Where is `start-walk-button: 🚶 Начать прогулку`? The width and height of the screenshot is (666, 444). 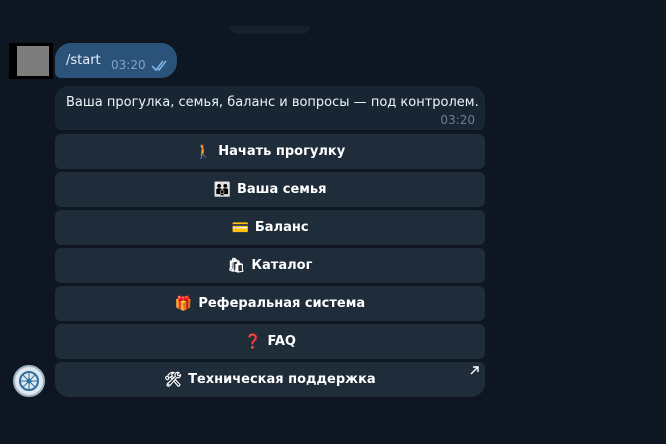 start-walk-button: 🚶 Начать прогулку is located at coordinates (270, 151).